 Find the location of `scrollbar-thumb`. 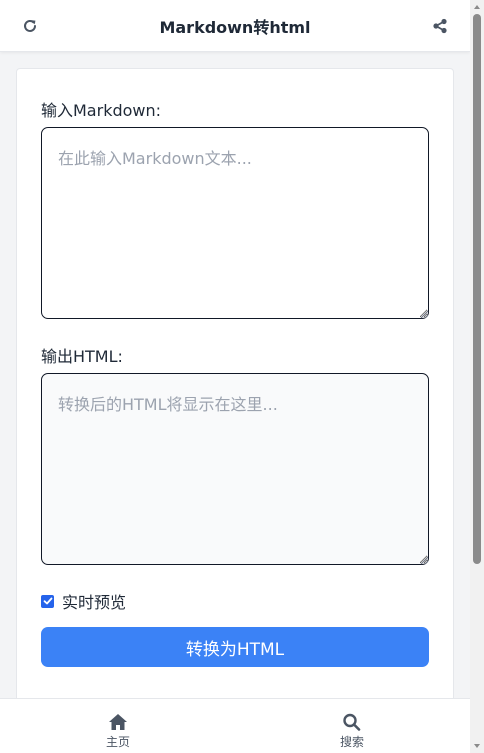

scrollbar-thumb is located at coordinates (477, 289).